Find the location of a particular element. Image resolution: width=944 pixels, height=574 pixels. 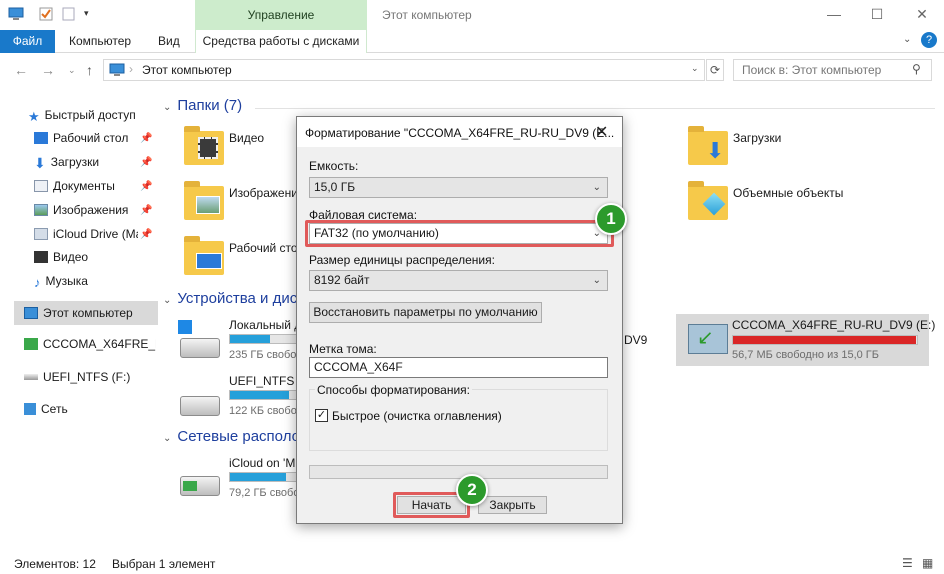

maximize-button: ☐ is located at coordinates (877, 14).